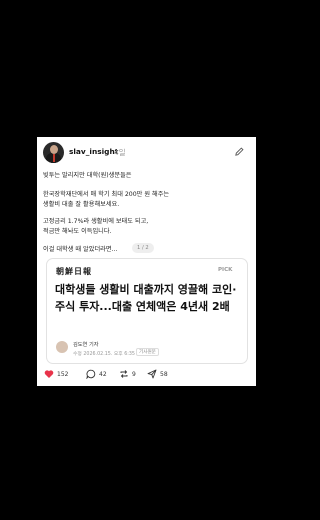  What do you see at coordinates (86, 345) in the screenshot?
I see `reporter-name: 김도연 기자` at bounding box center [86, 345].